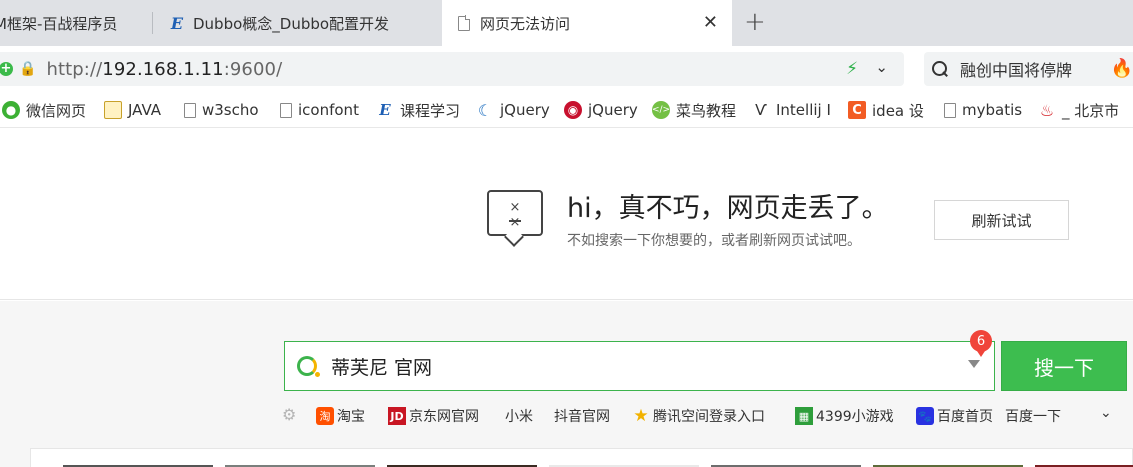  I want to click on hotlink-4399: ▦ 4399小游戏, so click(844, 416).